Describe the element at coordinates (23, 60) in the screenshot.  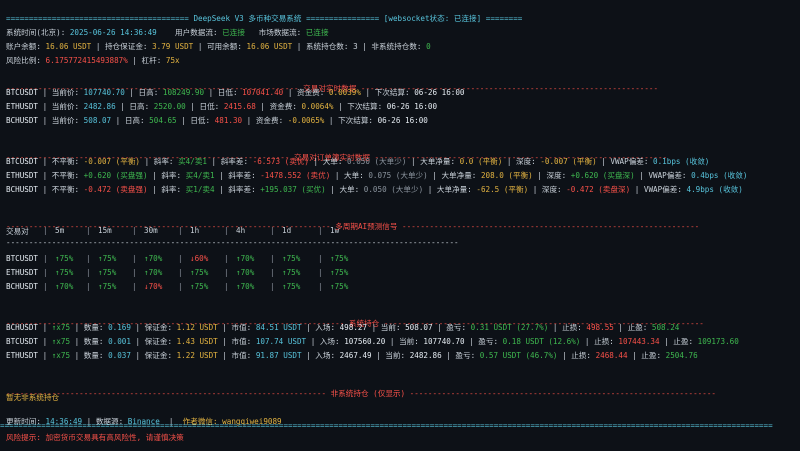
I see `risk-label: 风险比例:` at that location.